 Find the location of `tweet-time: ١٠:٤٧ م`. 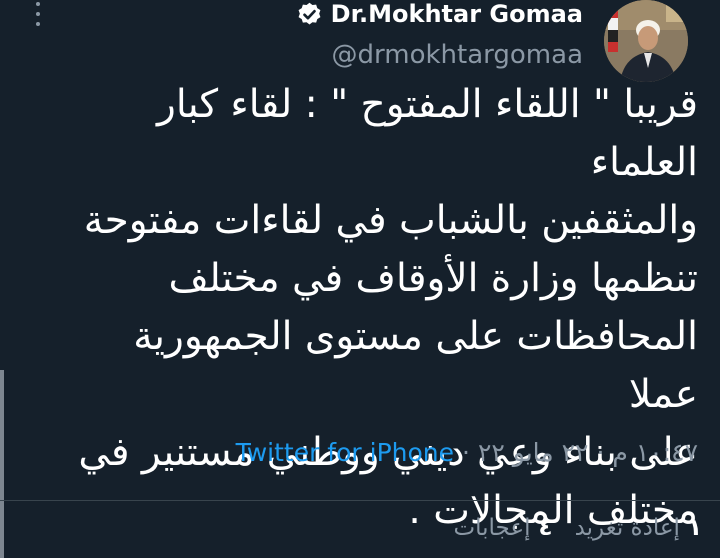

tweet-time: ١٠:٤٧ م is located at coordinates (655, 452).